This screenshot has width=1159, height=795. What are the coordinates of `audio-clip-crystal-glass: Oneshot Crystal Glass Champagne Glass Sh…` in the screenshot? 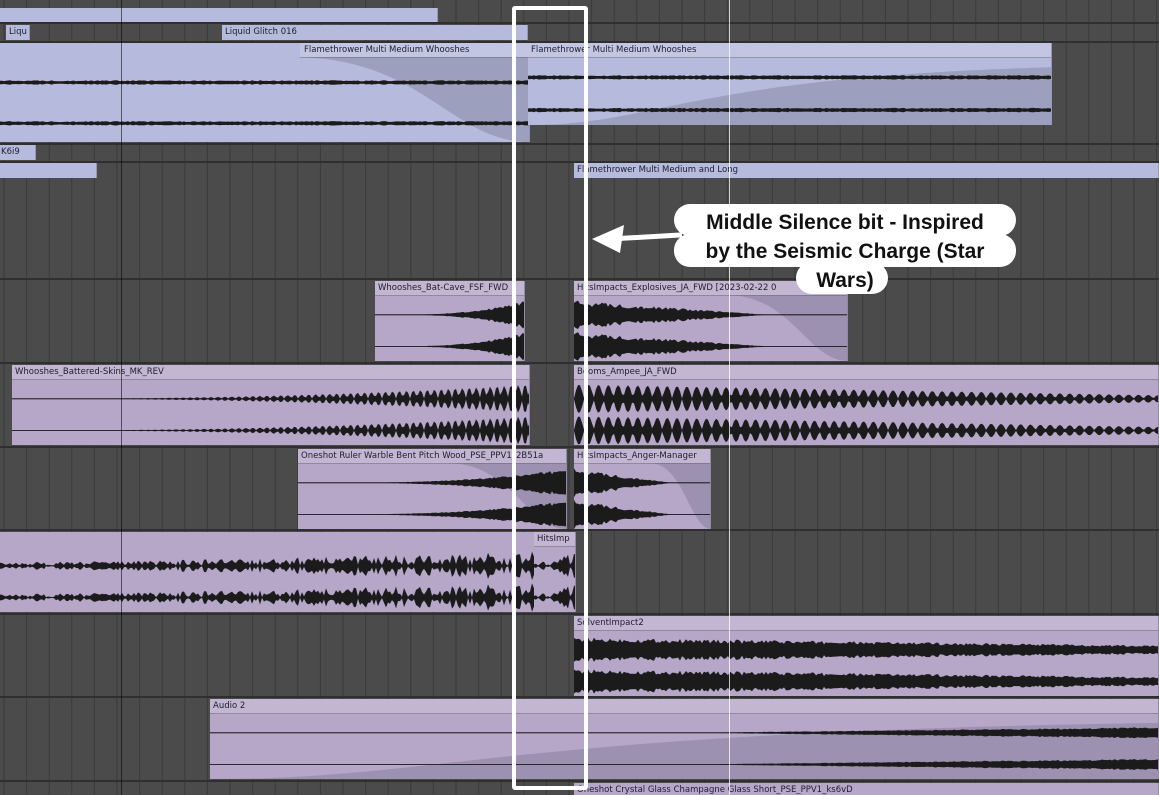 It's located at (866, 789).